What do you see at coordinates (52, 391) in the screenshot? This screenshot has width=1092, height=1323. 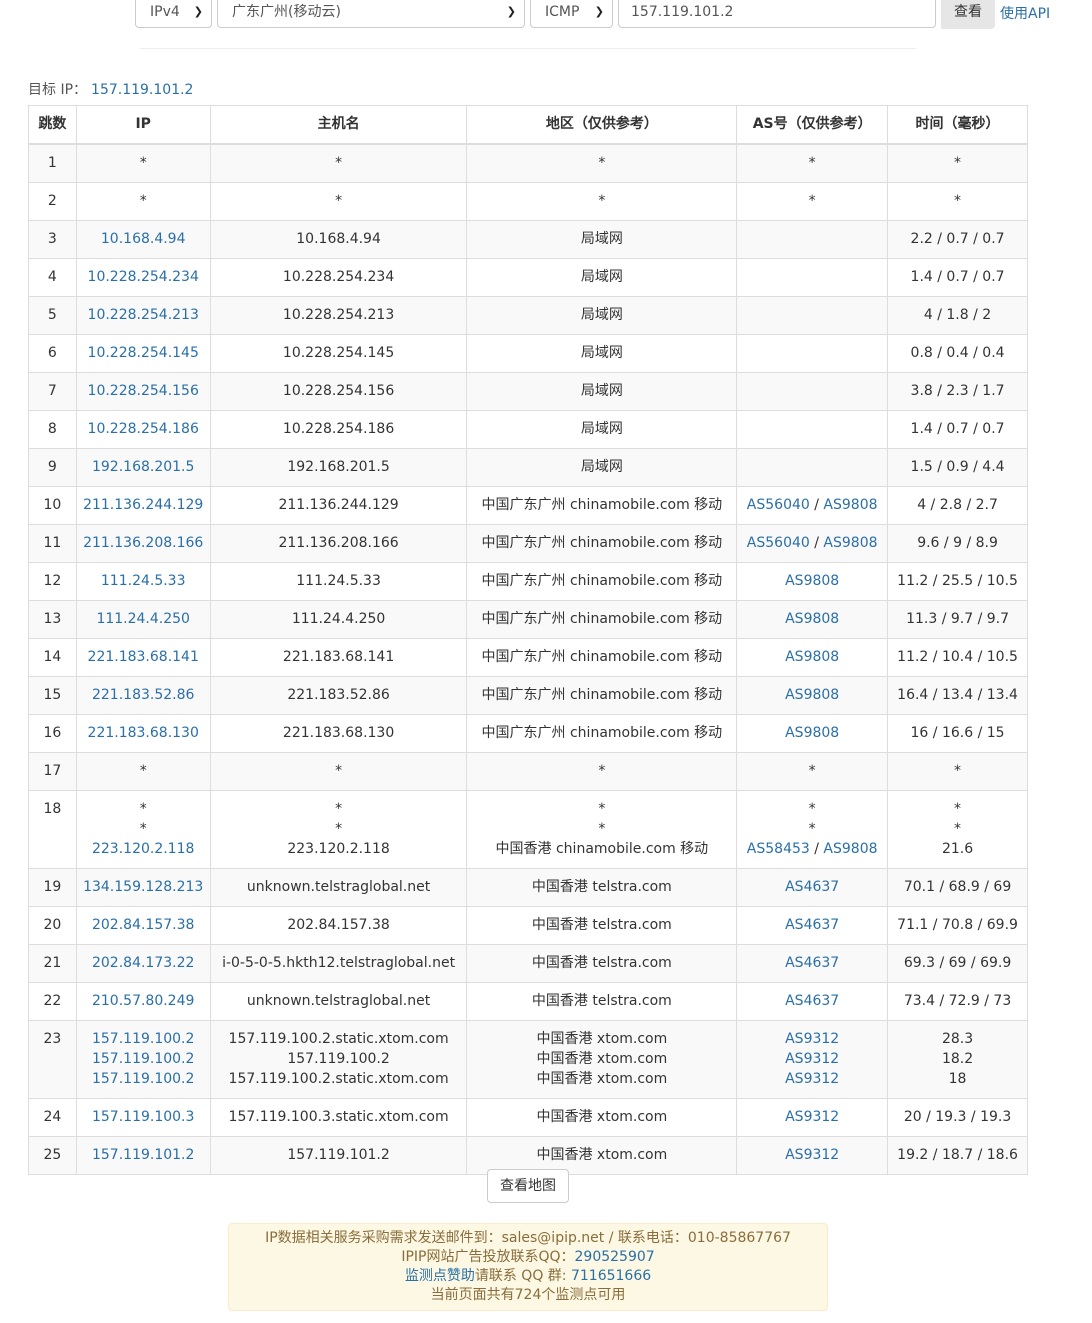 I see `hop-cell: 7` at bounding box center [52, 391].